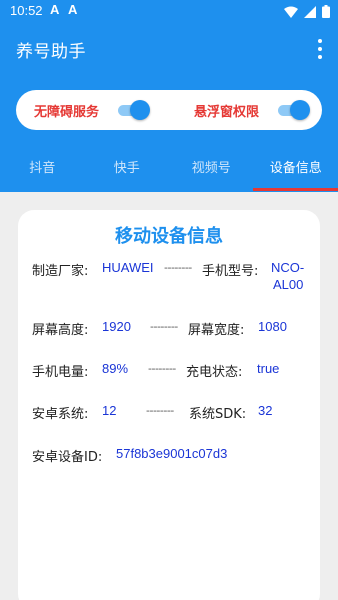 Image resolution: width=338 pixels, height=600 pixels. What do you see at coordinates (310, 11) in the screenshot?
I see `signal-icon` at bounding box center [310, 11].